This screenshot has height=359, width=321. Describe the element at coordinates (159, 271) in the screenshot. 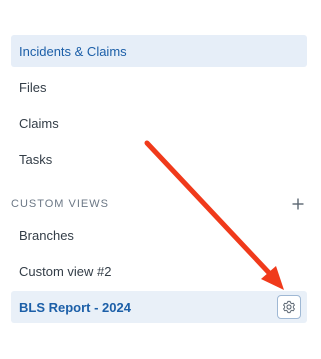

I see `custom-view-2: Custom view #2` at that location.